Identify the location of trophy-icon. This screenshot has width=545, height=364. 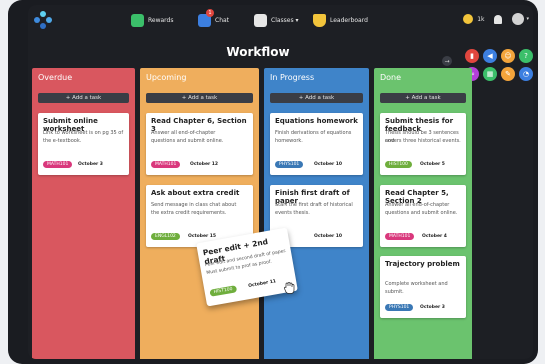
(319, 20).